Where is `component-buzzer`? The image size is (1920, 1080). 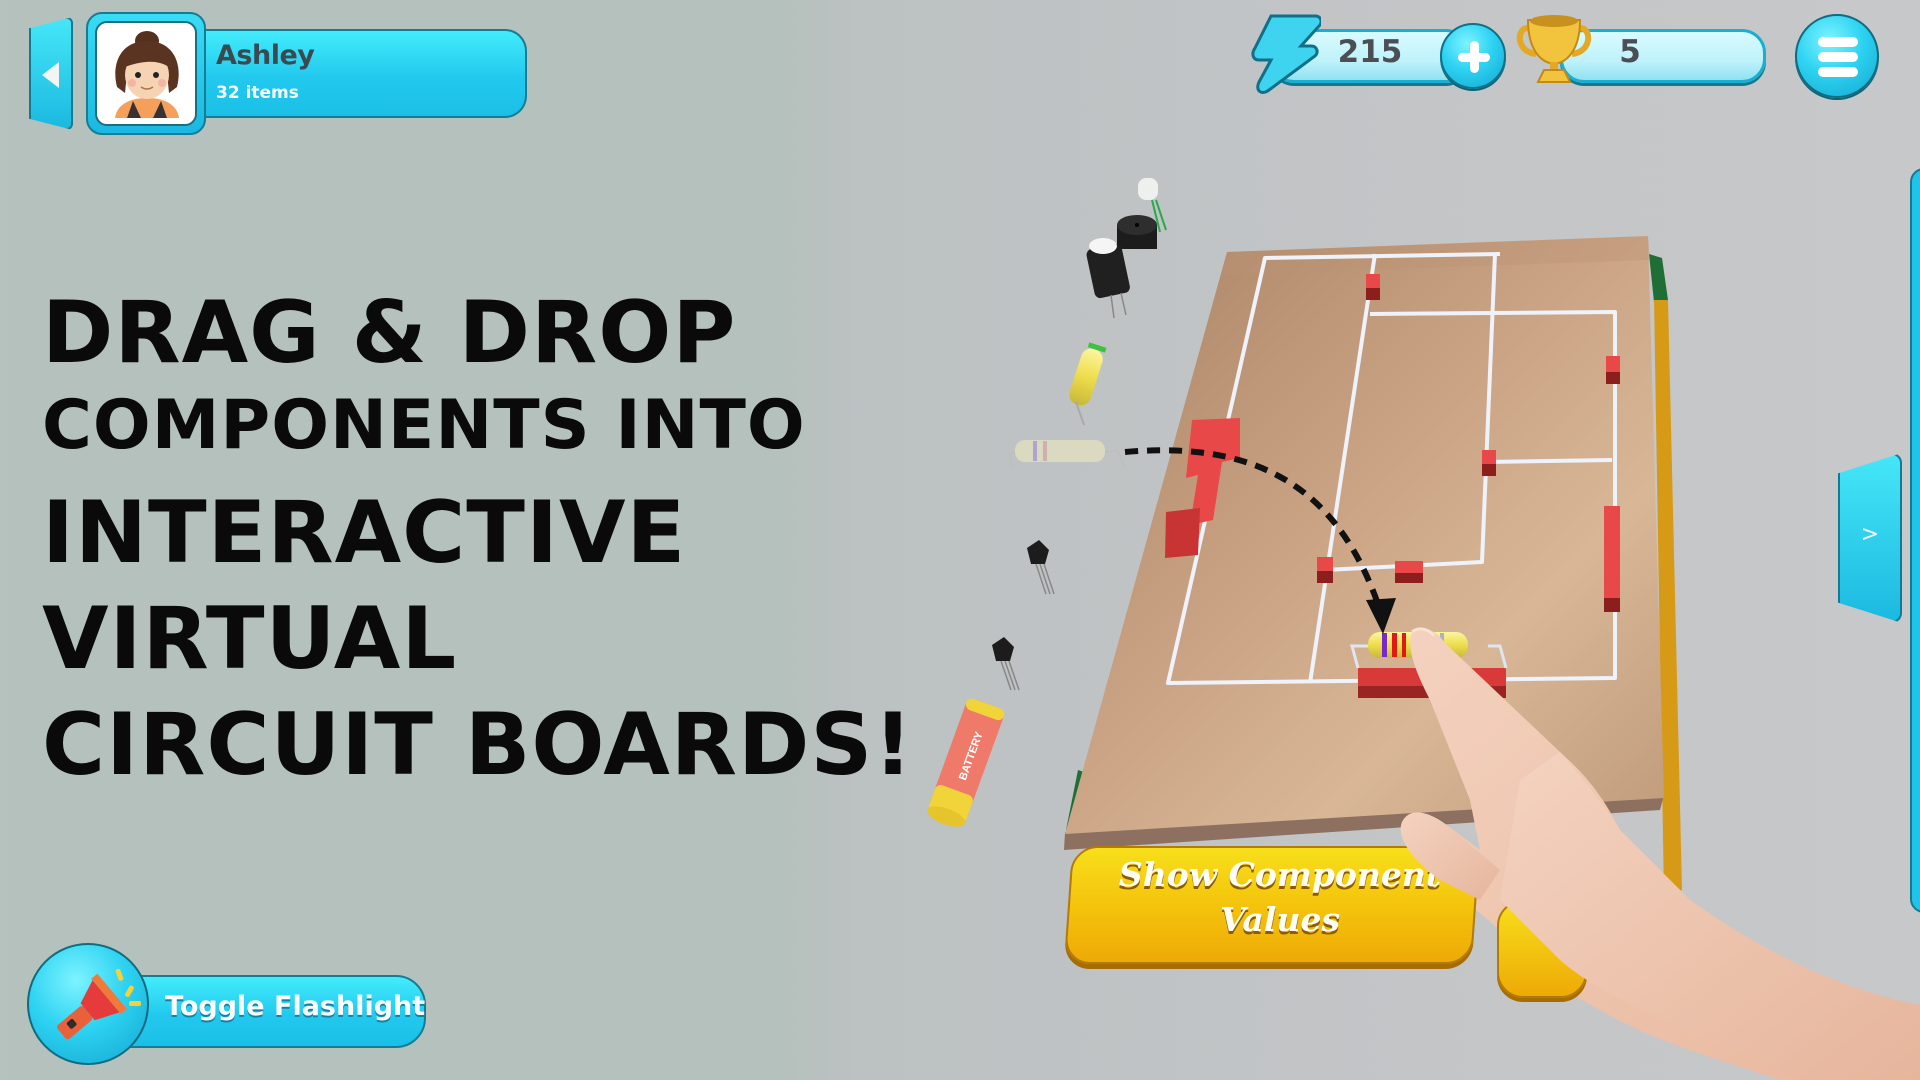
component-buzzer is located at coordinates (1137, 232).